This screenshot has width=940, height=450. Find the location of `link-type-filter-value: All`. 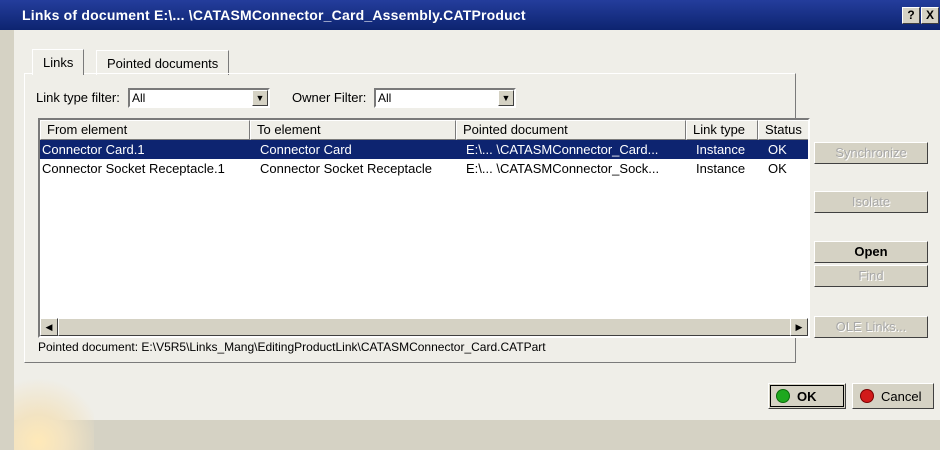

link-type-filter-value: All is located at coordinates (139, 98).